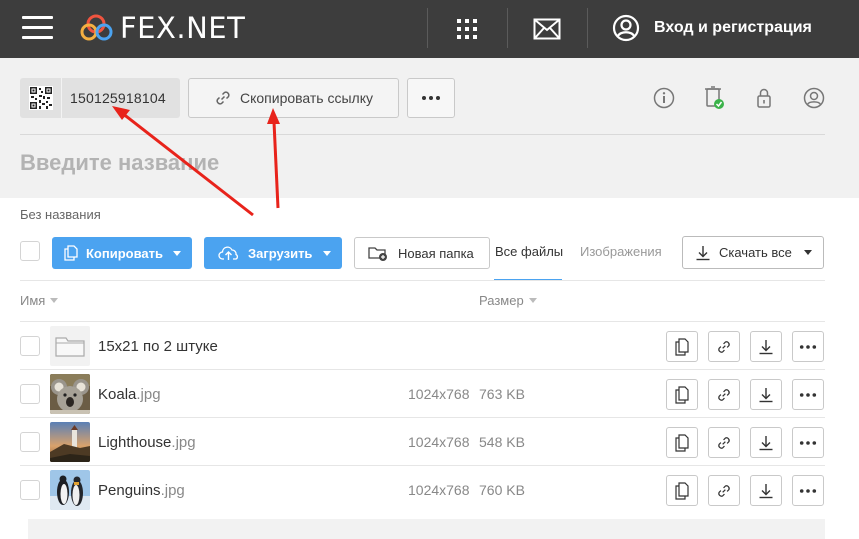 The width and height of the screenshot is (859, 539). Describe the element at coordinates (280, 253) in the screenshot. I see `upload-label: Загрузить` at that location.